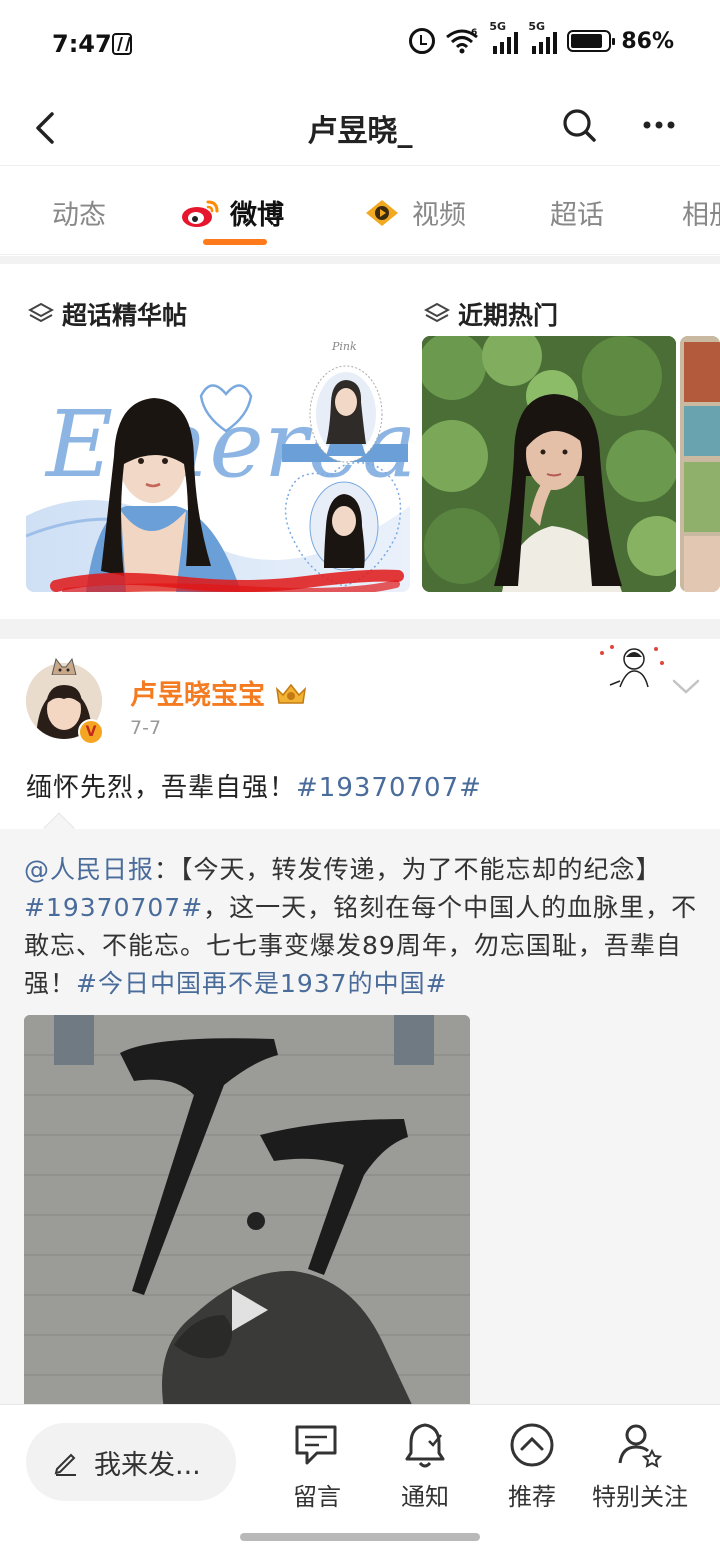 The width and height of the screenshot is (720, 1558). I want to click on tab-label: 动态, so click(79, 215).